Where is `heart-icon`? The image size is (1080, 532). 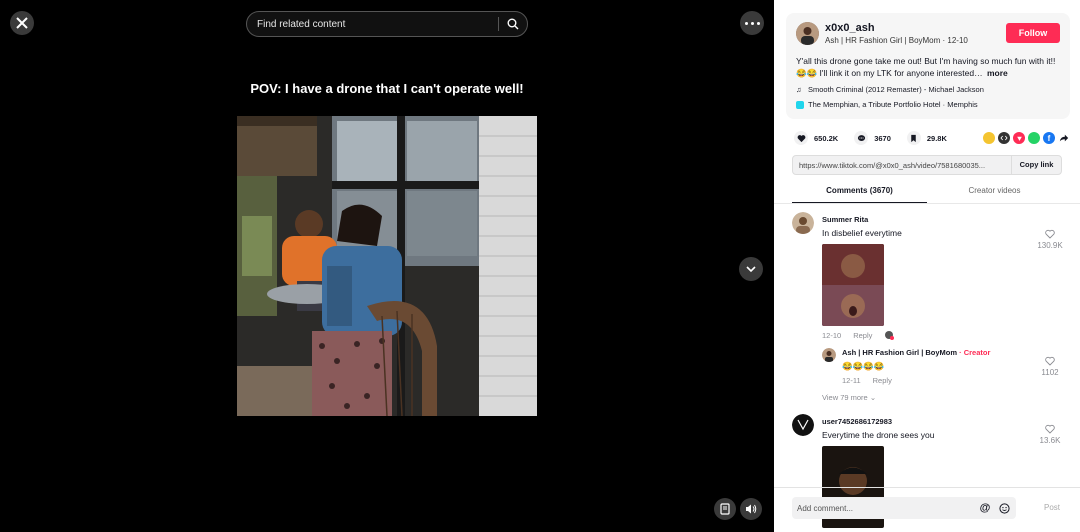
heart-icon is located at coordinates (801, 138).